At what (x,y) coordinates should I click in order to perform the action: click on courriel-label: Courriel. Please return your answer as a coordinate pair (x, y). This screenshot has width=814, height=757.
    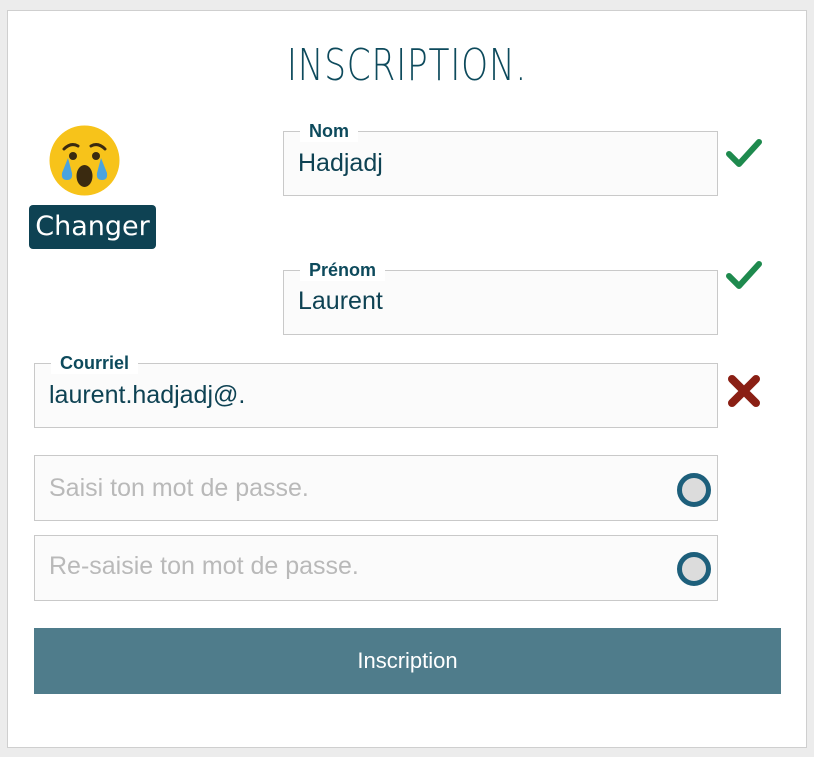
    Looking at the image, I should click on (95, 363).